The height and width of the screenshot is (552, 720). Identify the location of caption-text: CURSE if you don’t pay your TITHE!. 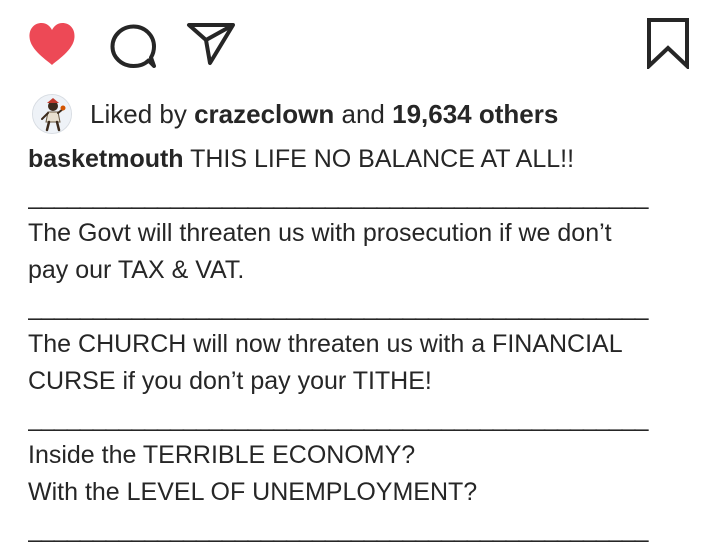
(230, 381).